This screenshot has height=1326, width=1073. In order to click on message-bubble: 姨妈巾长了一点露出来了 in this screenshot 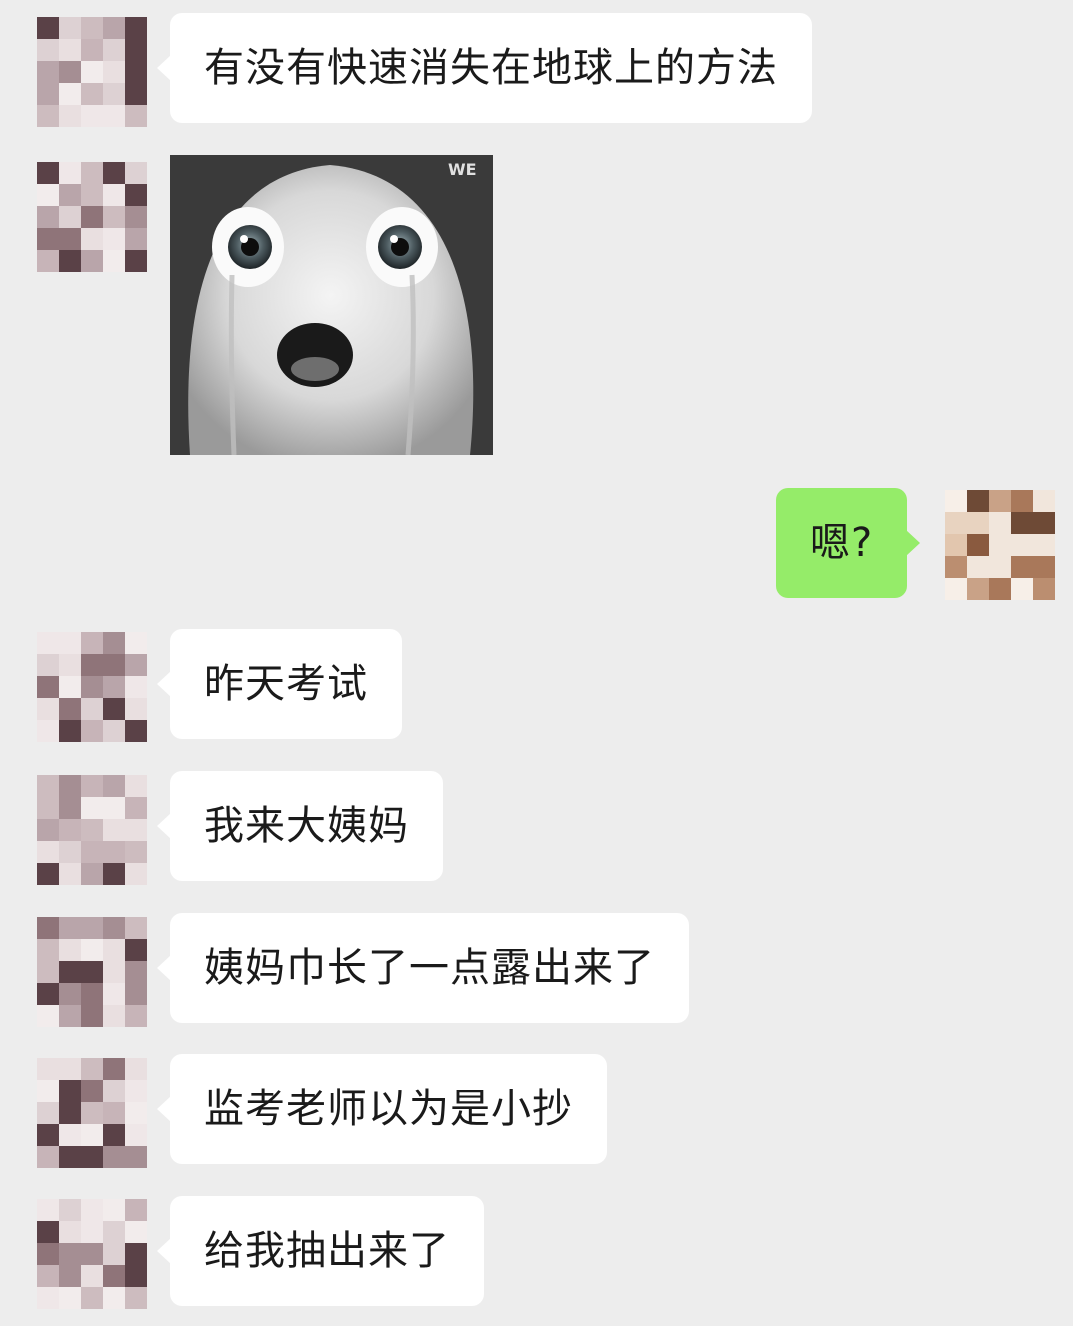, I will do `click(423, 968)`.